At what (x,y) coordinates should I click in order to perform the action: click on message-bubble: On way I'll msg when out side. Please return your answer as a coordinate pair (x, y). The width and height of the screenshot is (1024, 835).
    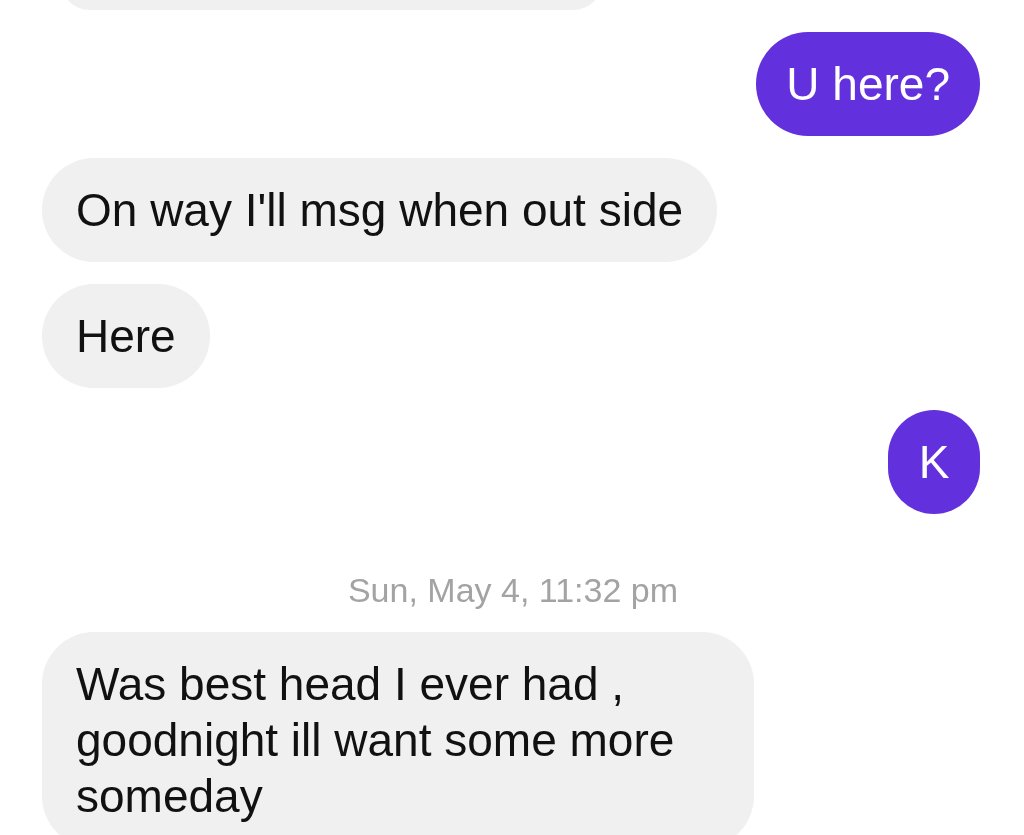
    Looking at the image, I should click on (380, 210).